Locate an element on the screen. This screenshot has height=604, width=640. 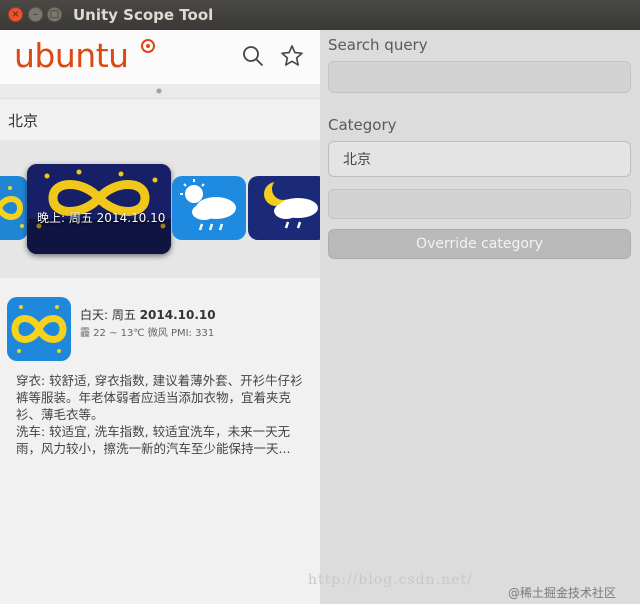
watermark-url: http://blog.csdn.net/ is located at coordinates (390, 580).